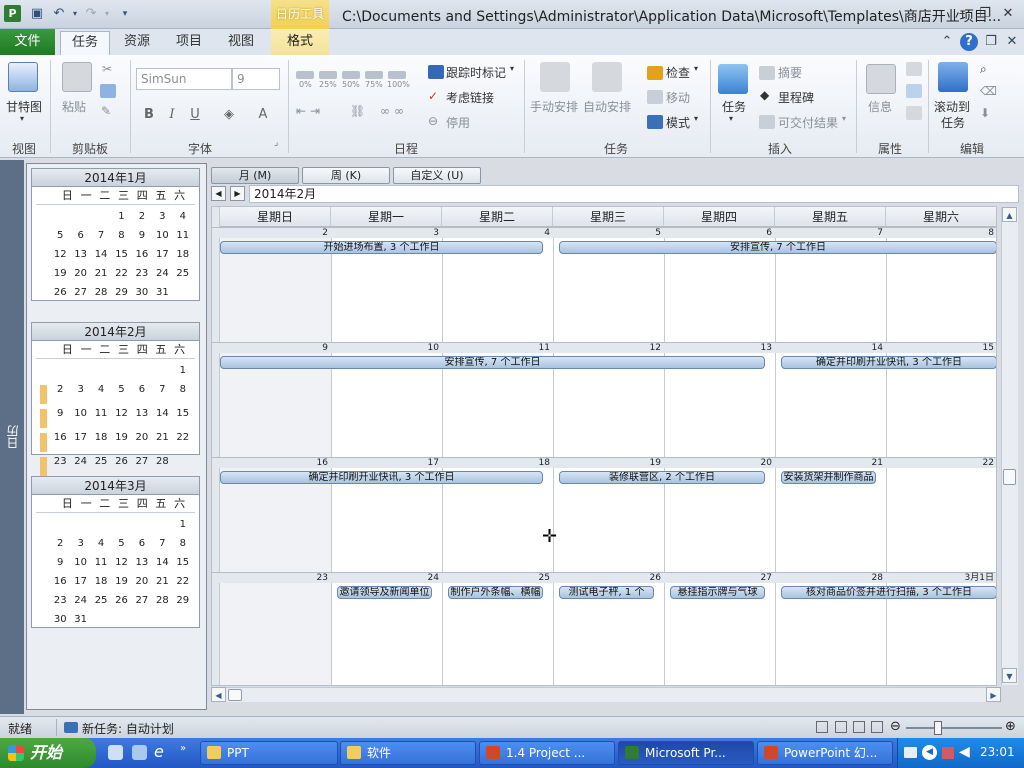  What do you see at coordinates (830, 463) in the screenshot?
I see `day-number: 21` at bounding box center [830, 463].